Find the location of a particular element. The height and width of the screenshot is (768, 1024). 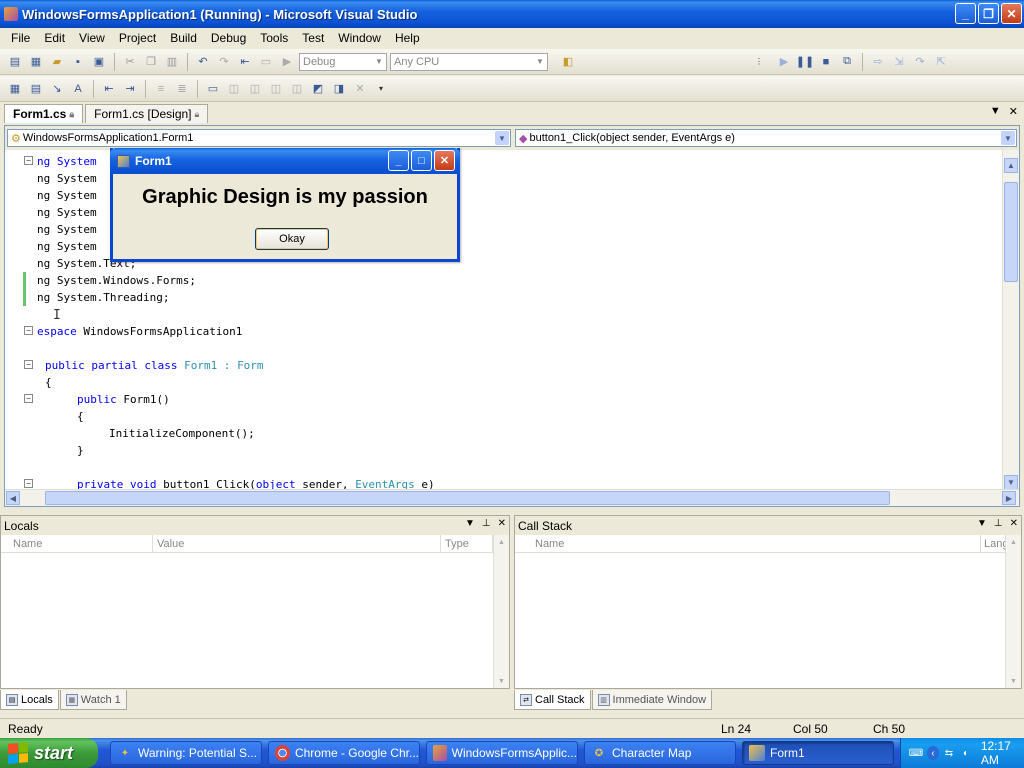

tab-locals: ▤ Locals is located at coordinates (29, 700).